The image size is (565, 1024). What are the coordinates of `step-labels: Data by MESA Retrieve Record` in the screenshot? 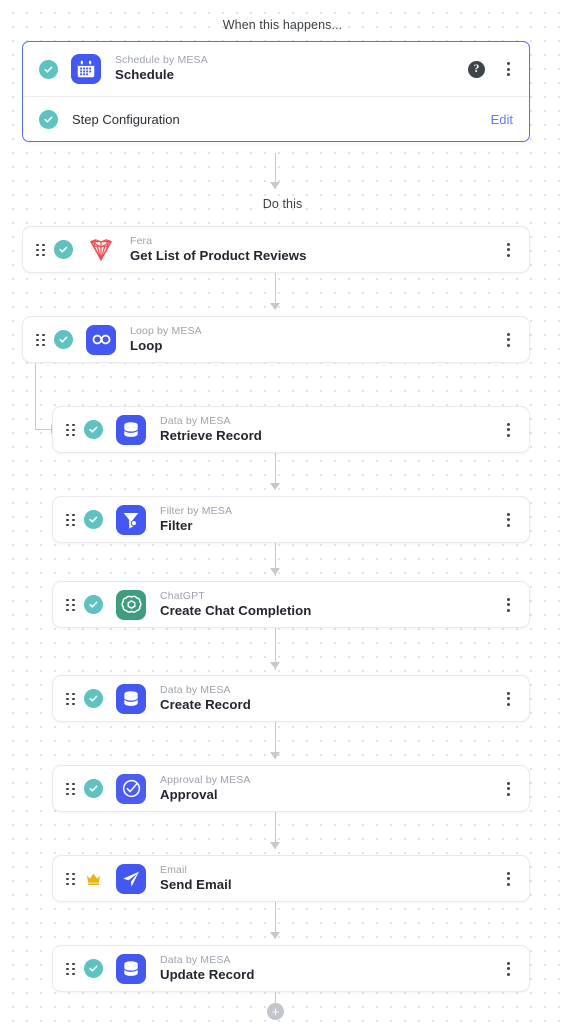 It's located at (211, 430).